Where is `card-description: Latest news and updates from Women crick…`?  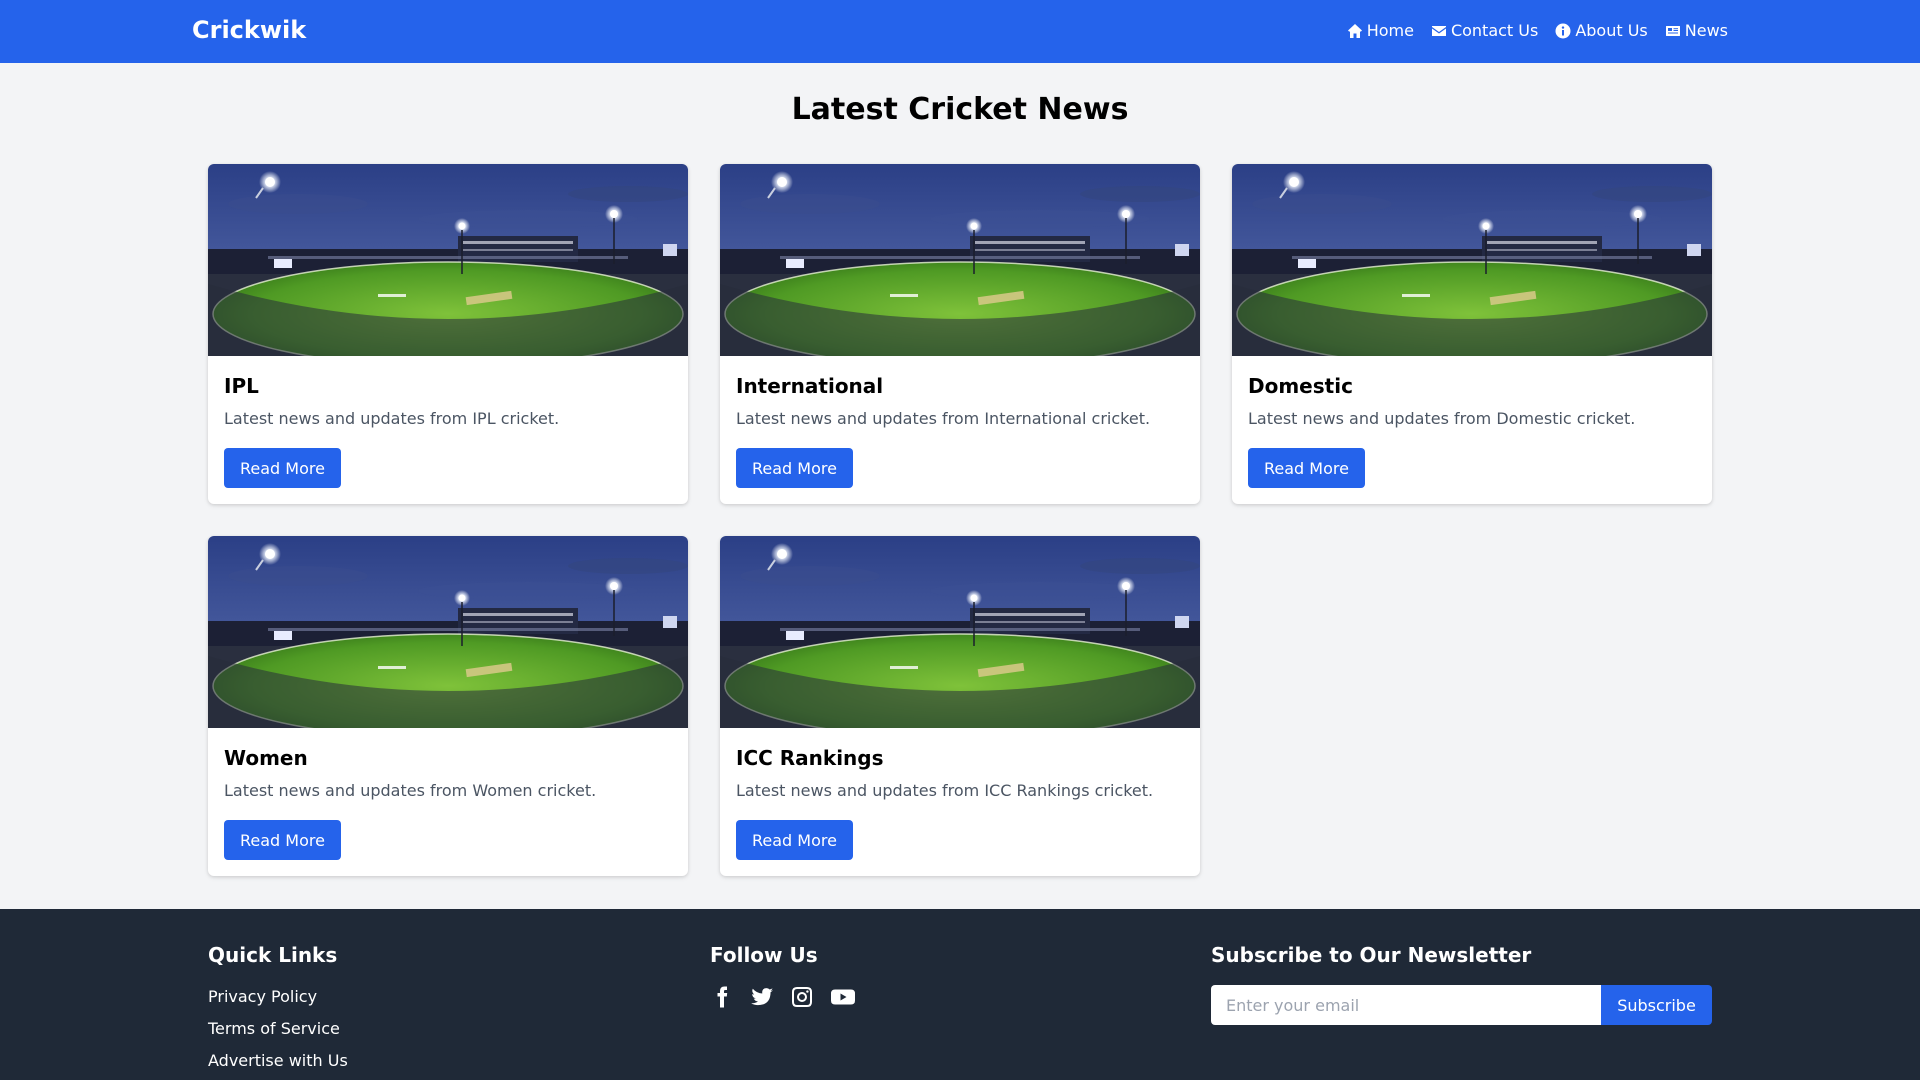 card-description: Latest news and updates from Women crick… is located at coordinates (410, 790).